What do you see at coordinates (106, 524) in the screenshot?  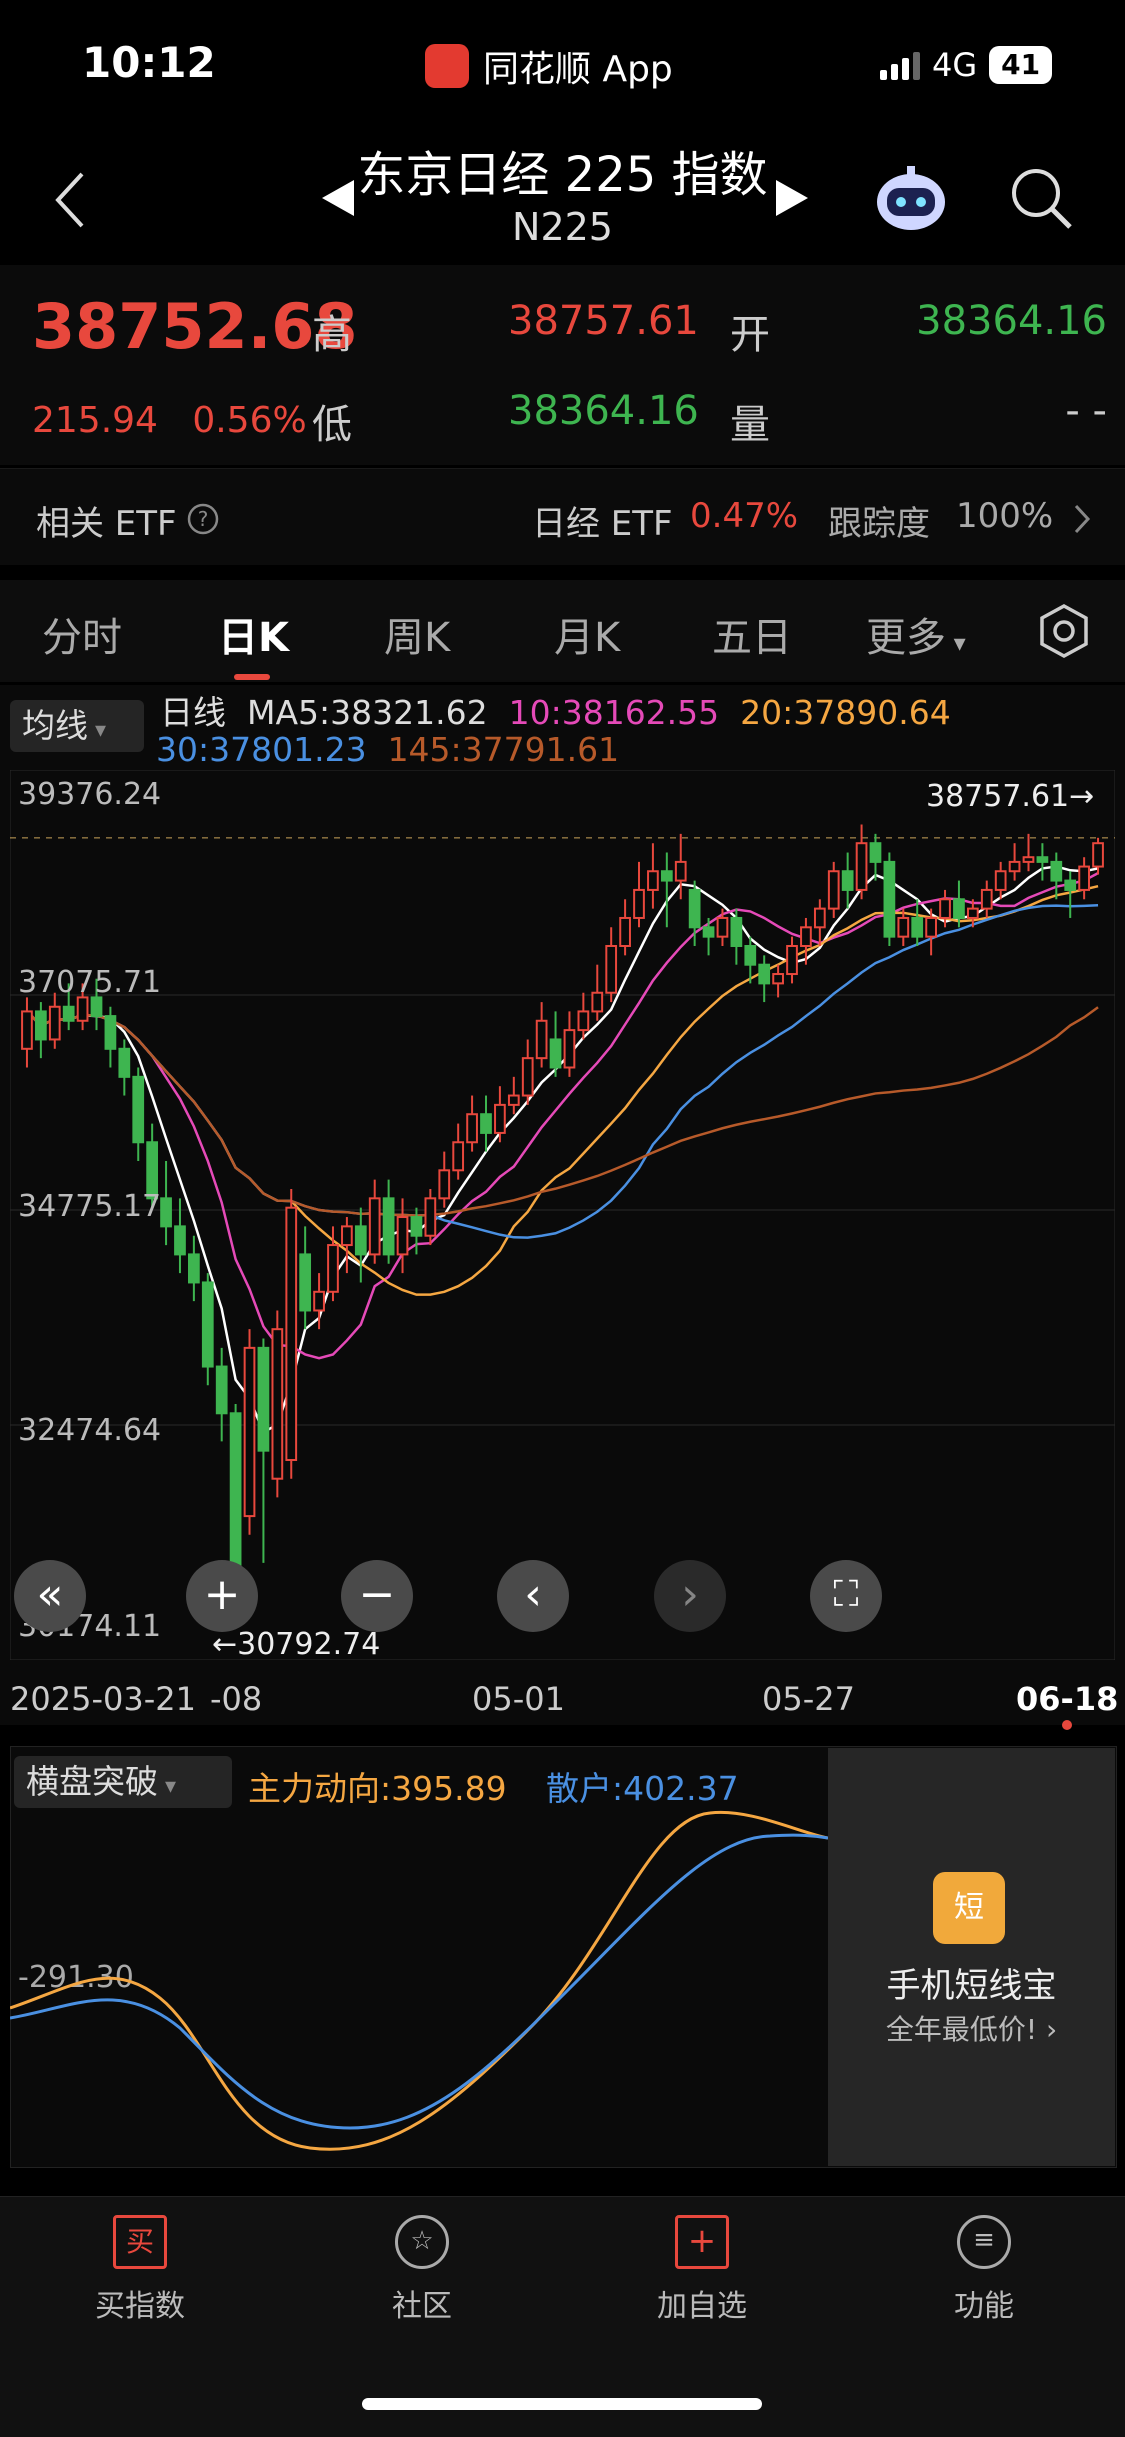 I see `related-etf-label: 相关 ETF` at bounding box center [106, 524].